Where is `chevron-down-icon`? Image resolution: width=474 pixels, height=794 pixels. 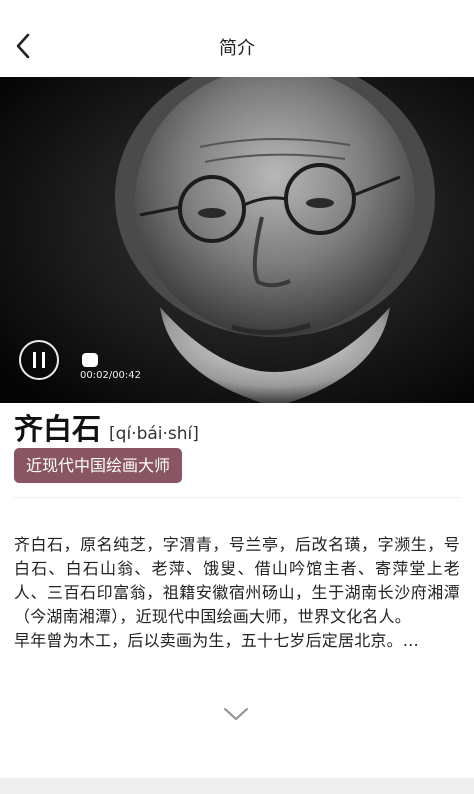 chevron-down-icon is located at coordinates (236, 714).